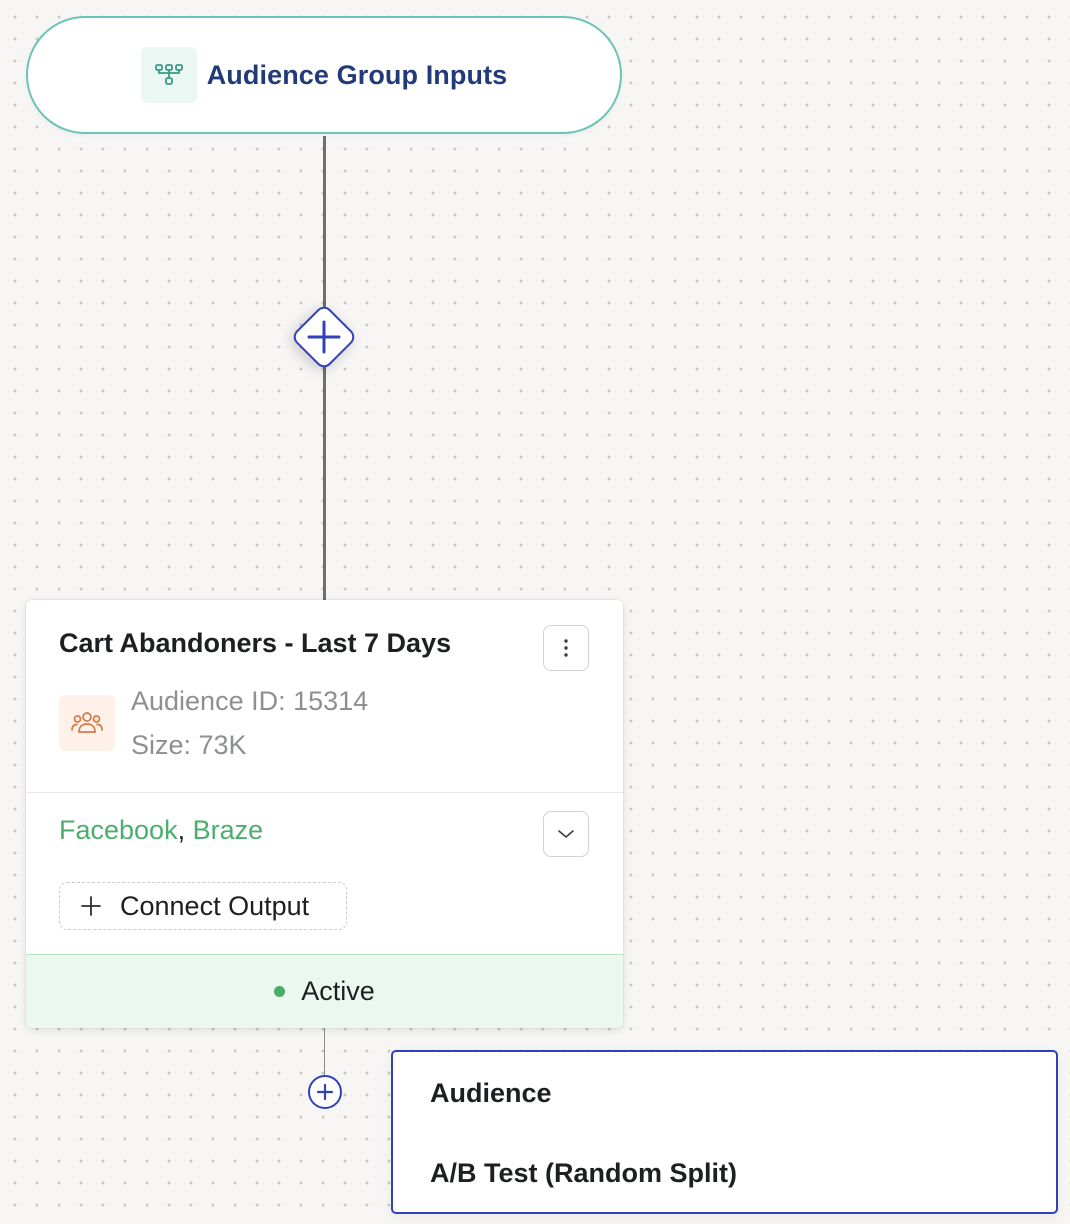 This screenshot has width=1070, height=1224. I want to click on chevron-down-icon, so click(566, 834).